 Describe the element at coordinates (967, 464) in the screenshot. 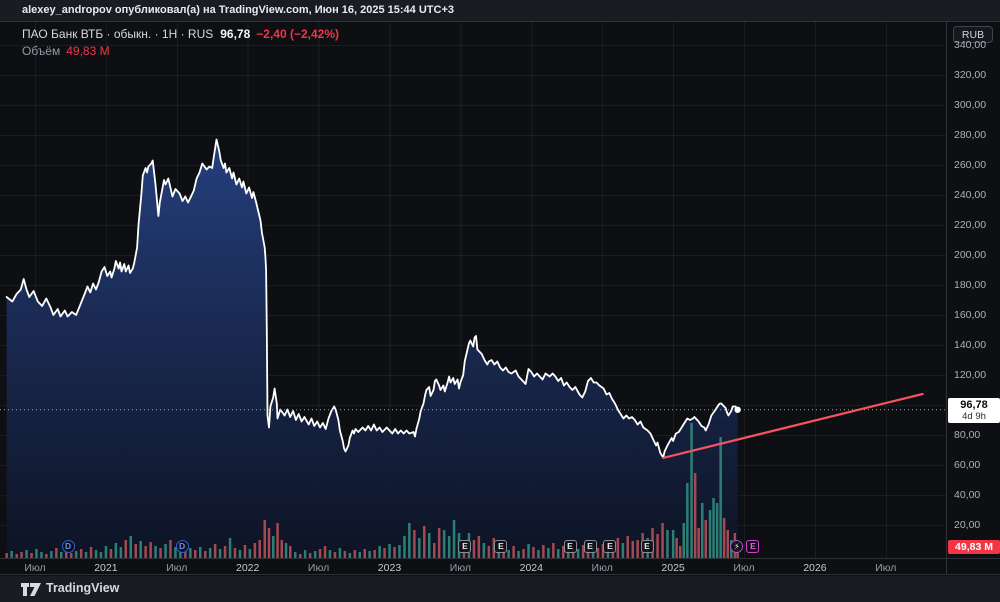

I see `price-tick-label: 60,00` at that location.